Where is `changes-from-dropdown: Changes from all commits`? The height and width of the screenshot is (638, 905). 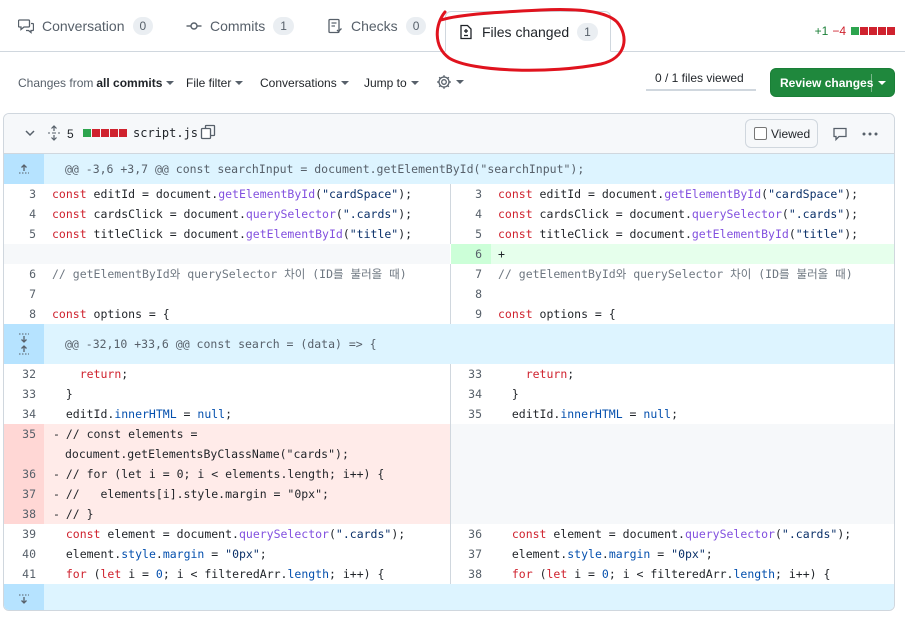 changes-from-dropdown: Changes from all commits is located at coordinates (96, 83).